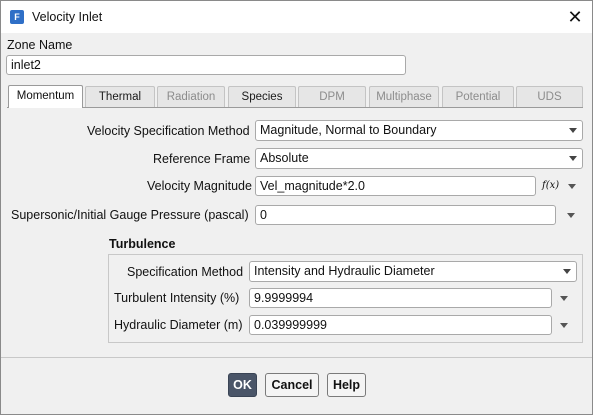  What do you see at coordinates (571, 215) in the screenshot?
I see `gauge-pressure-options-icon` at bounding box center [571, 215].